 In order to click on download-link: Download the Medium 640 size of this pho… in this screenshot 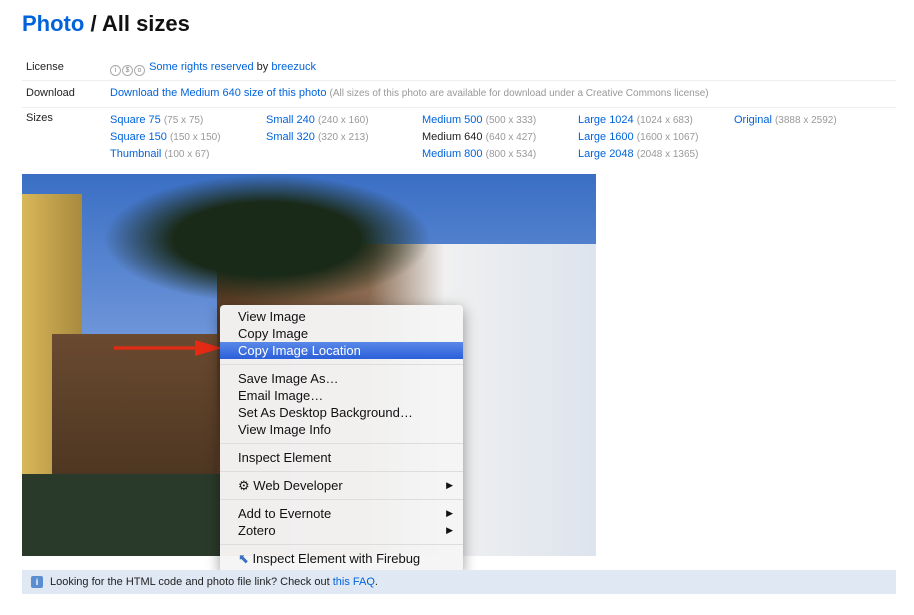, I will do `click(218, 93)`.